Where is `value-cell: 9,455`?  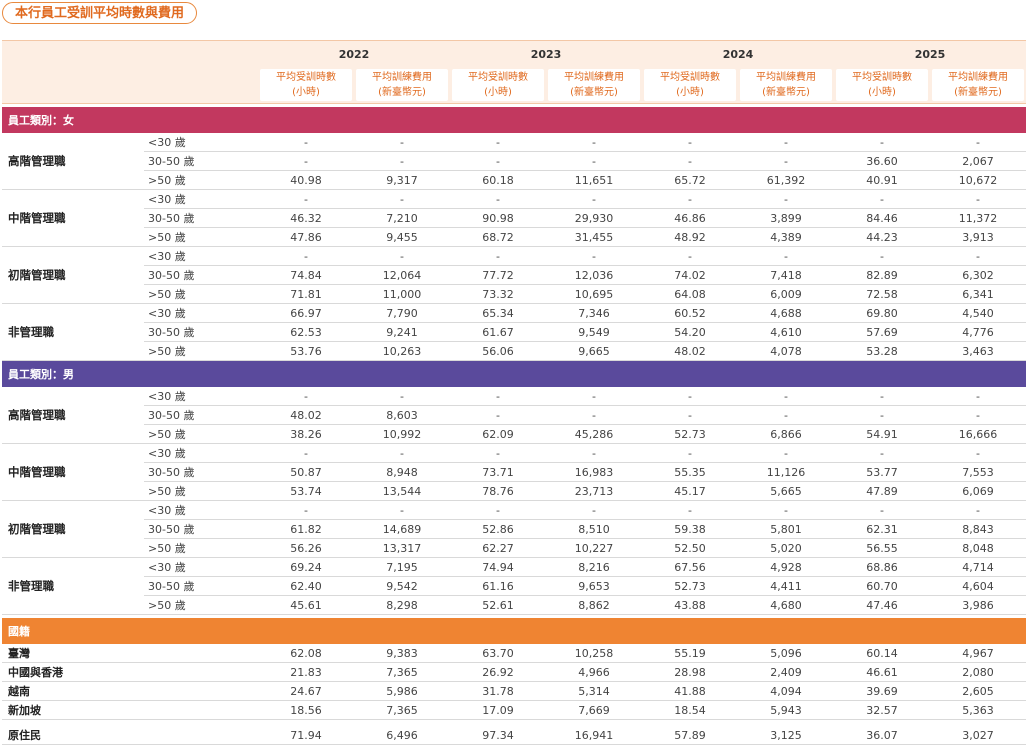
value-cell: 9,455 is located at coordinates (402, 237).